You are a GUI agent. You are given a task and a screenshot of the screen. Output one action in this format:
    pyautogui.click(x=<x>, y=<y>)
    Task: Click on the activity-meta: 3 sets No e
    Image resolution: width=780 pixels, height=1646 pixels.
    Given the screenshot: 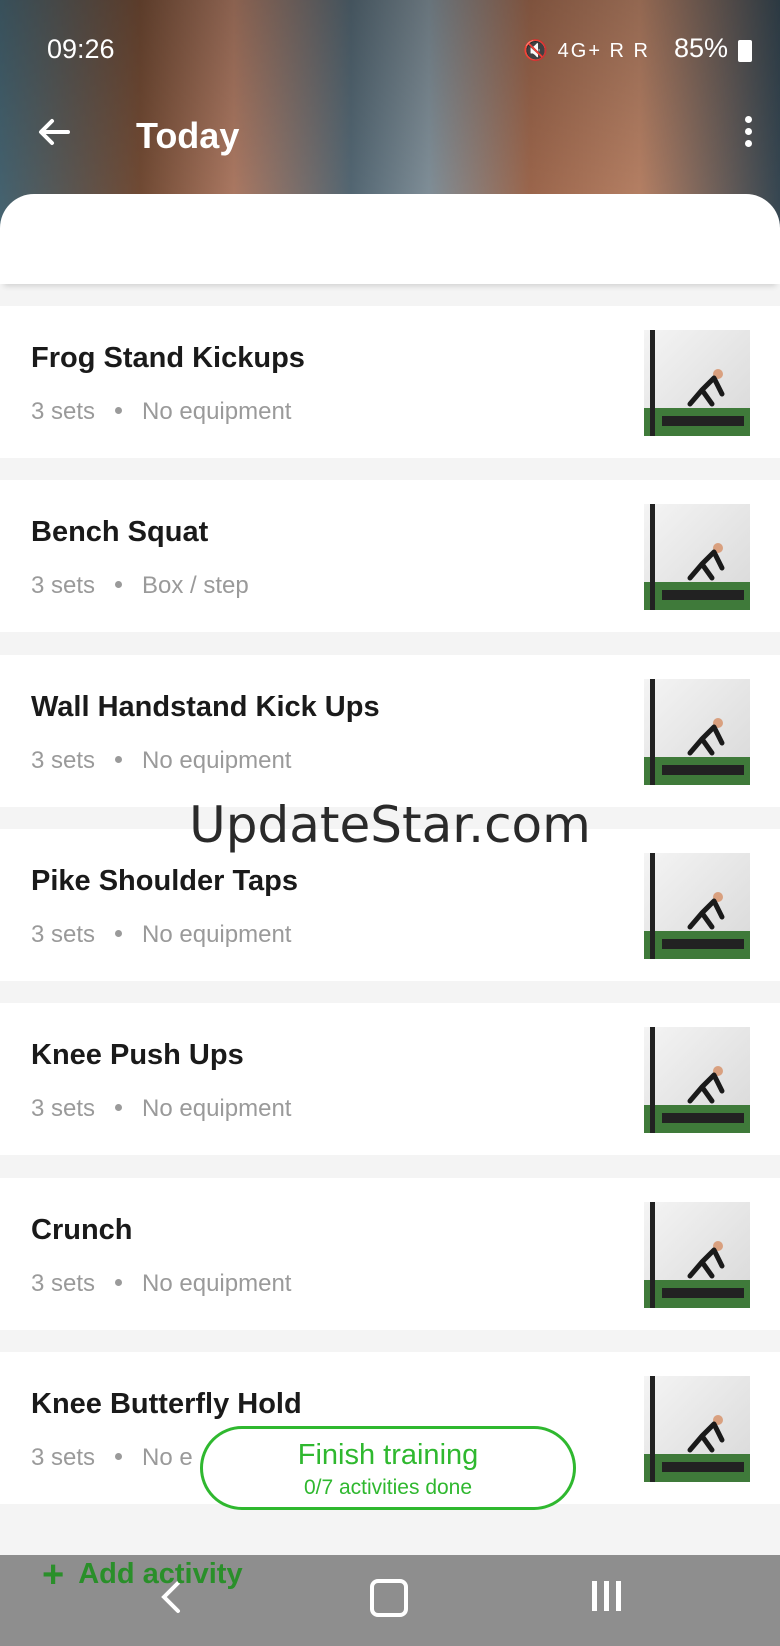 What is the action you would take?
    pyautogui.click(x=112, y=1458)
    